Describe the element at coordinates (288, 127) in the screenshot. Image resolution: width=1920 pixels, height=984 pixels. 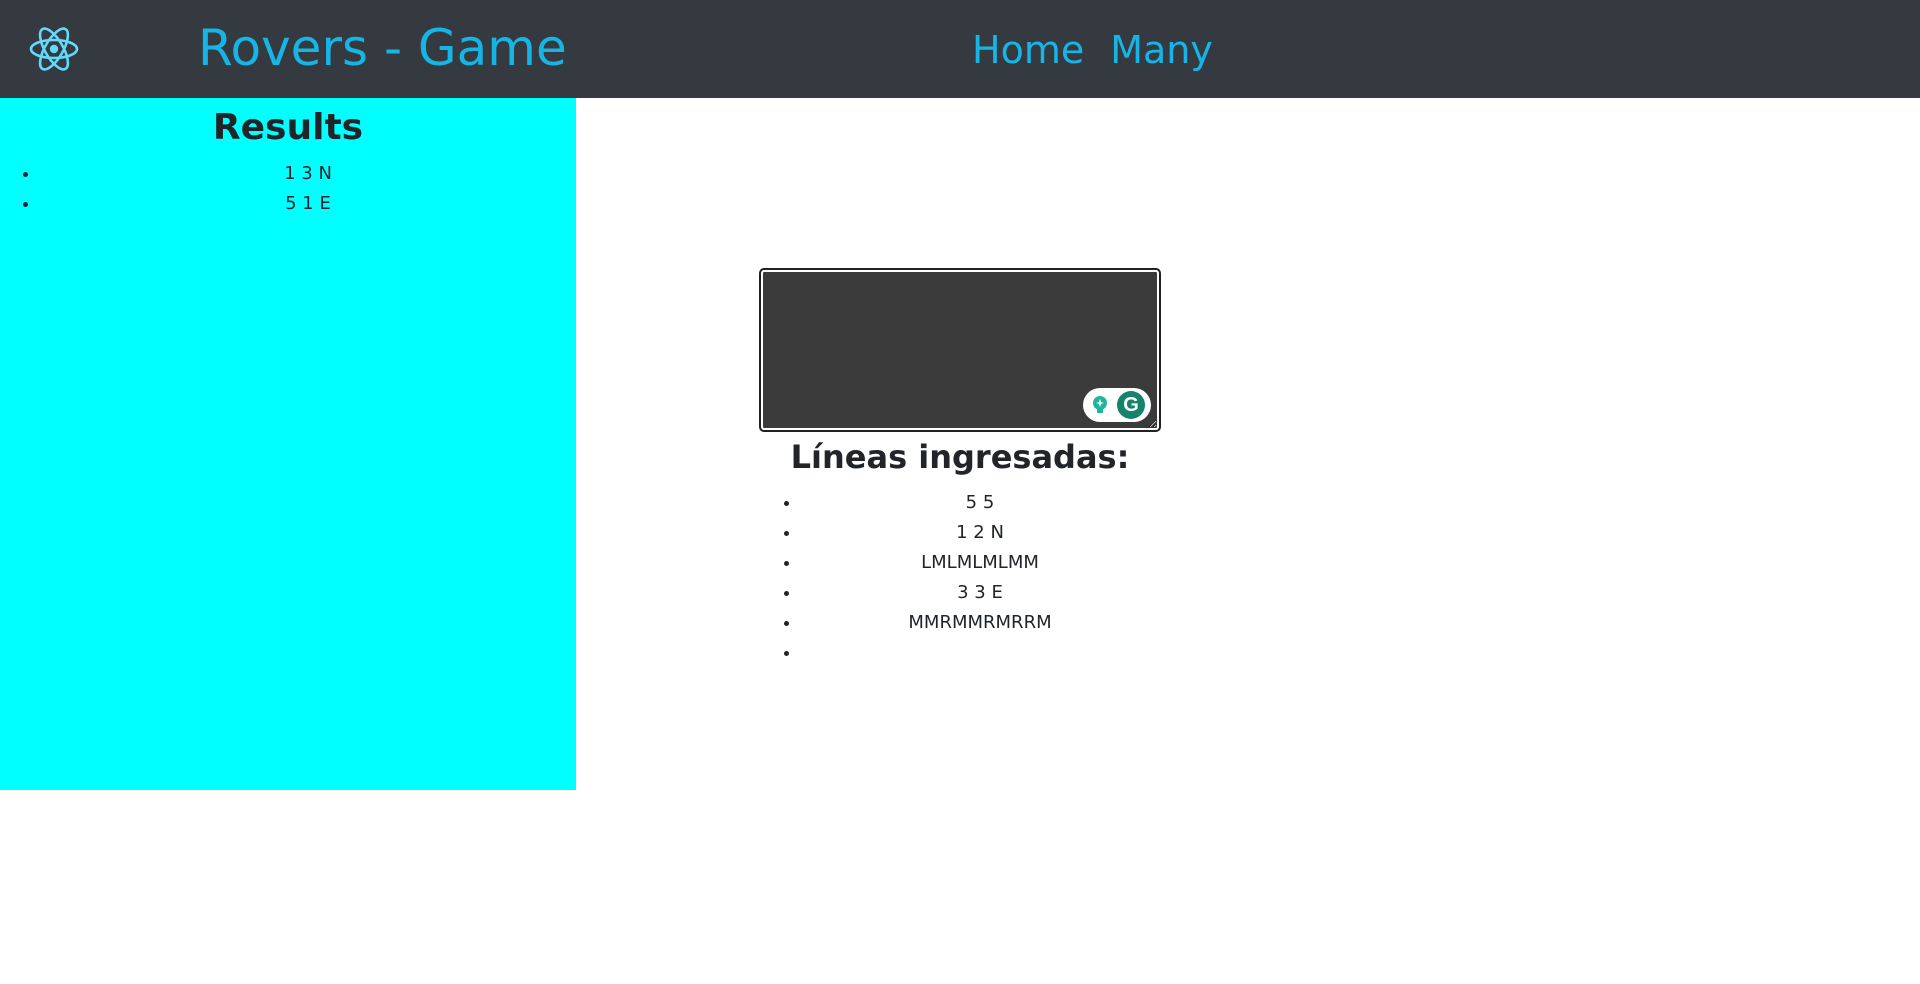
I see `results-title: Results` at that location.